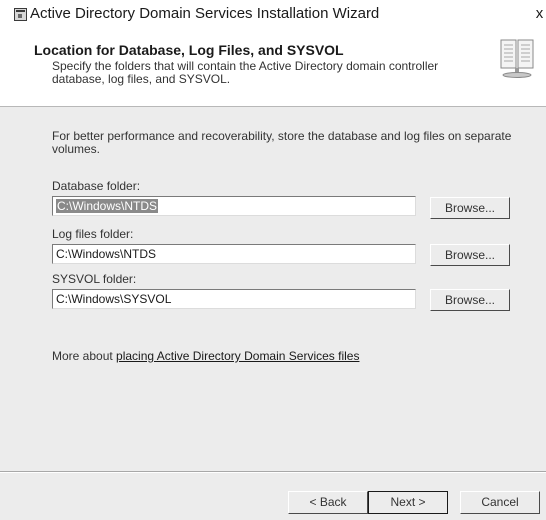  I want to click on footer-divider-highlight, so click(273, 472).